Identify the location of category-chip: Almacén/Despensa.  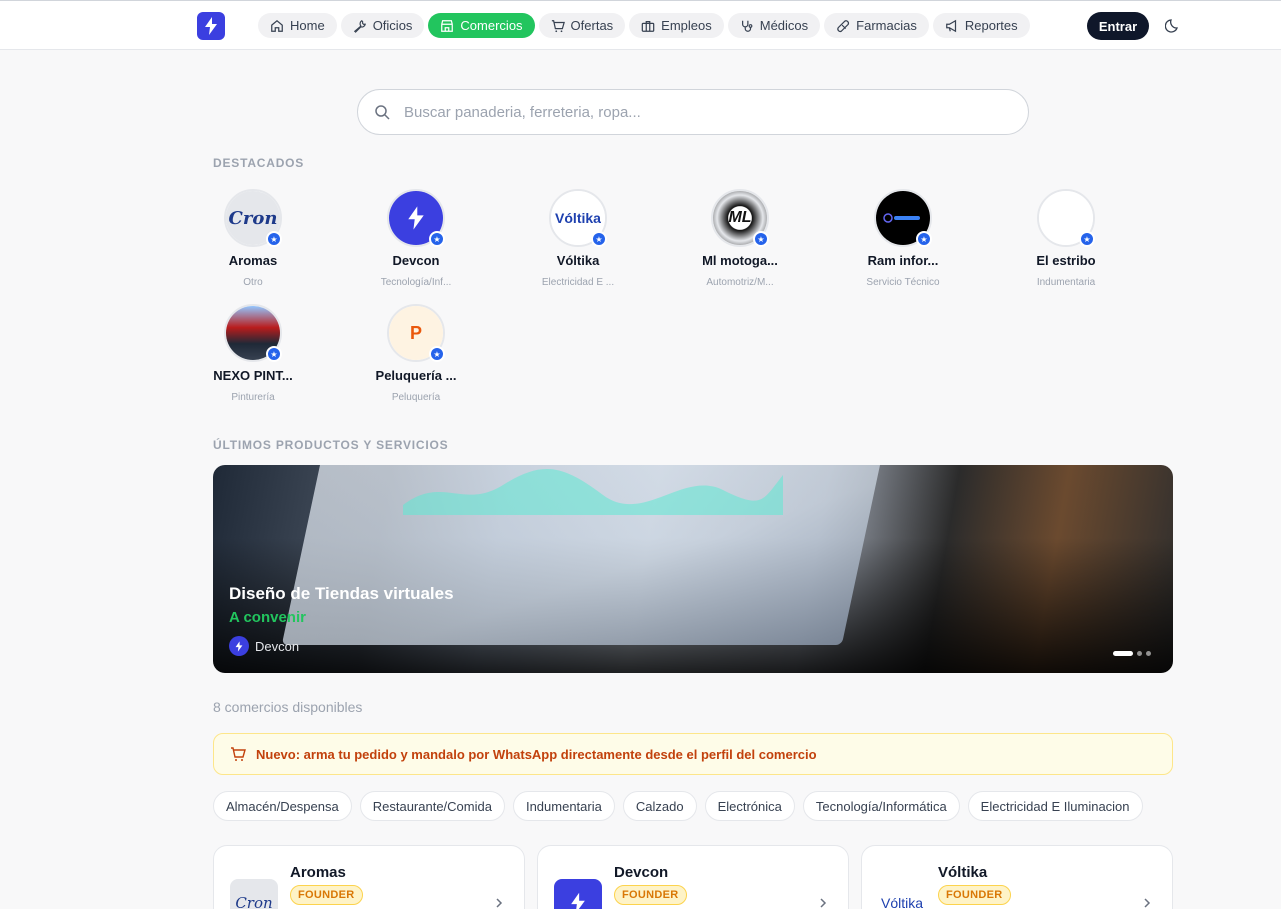
(282, 806).